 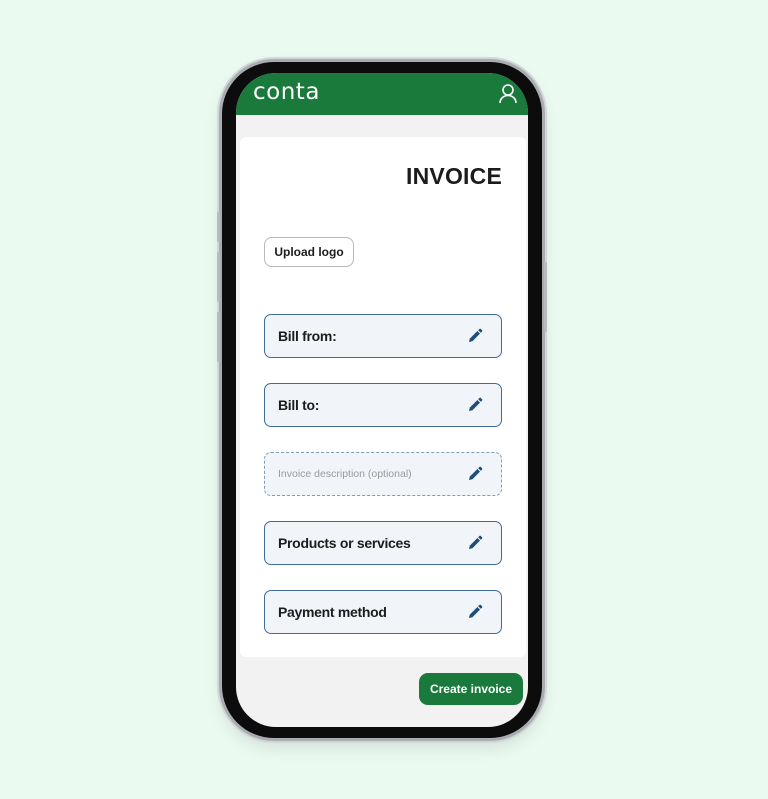 I want to click on bill-to-label: Bill to:, so click(x=299, y=405).